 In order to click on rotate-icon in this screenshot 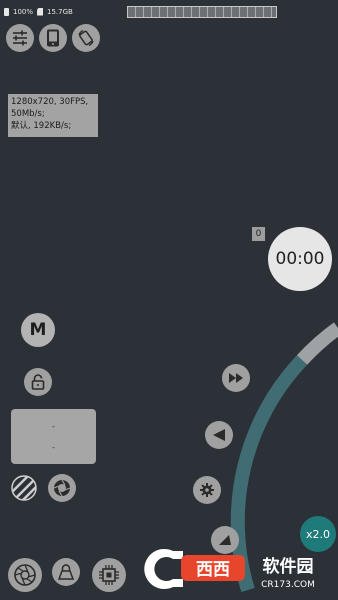, I will do `click(86, 38)`.